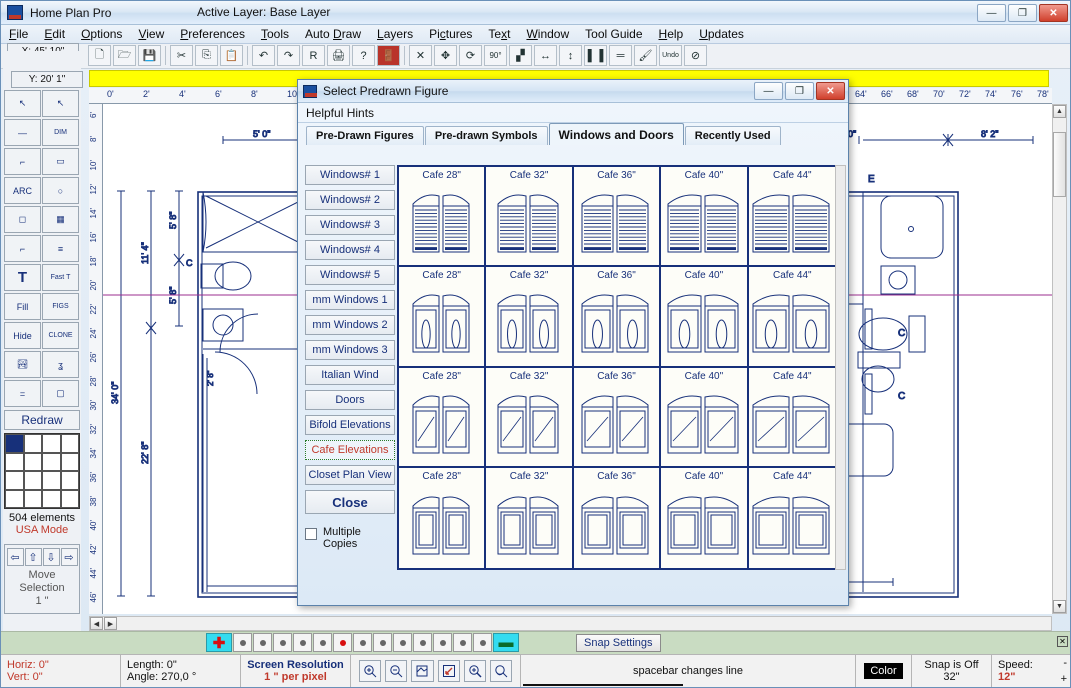  Describe the element at coordinates (595, 55) in the screenshot. I see `column-fill-icon: ▌▐` at that location.